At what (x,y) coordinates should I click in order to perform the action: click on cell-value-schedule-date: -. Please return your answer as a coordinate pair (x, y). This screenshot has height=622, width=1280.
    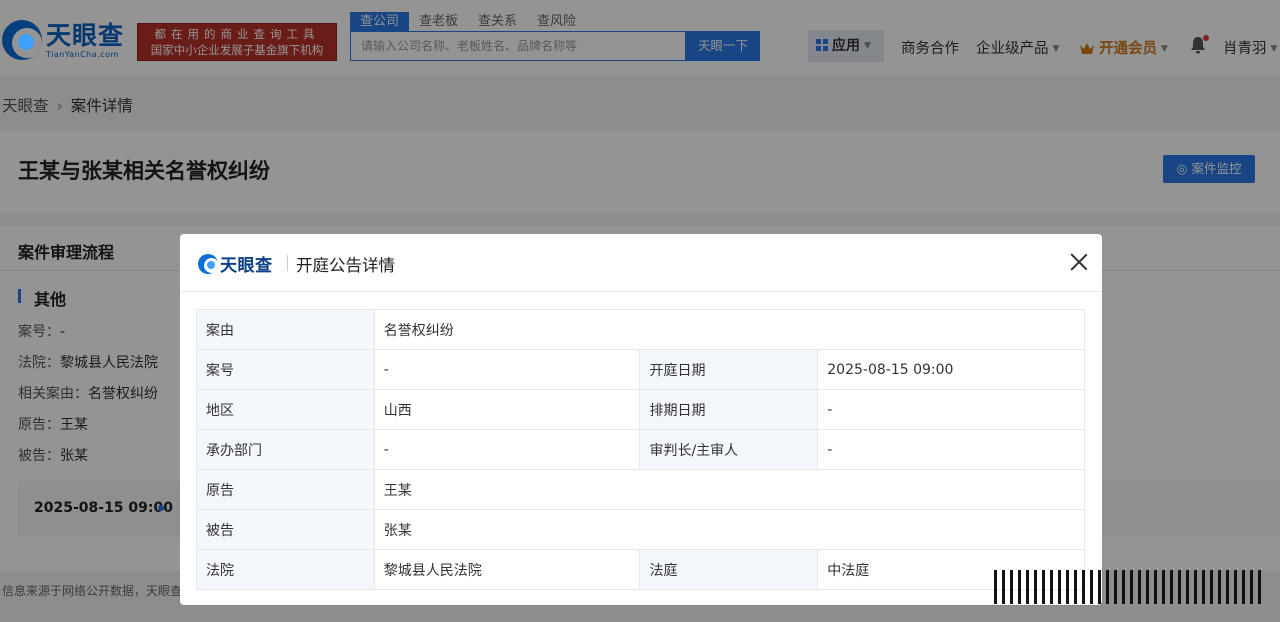
    Looking at the image, I should click on (951, 409).